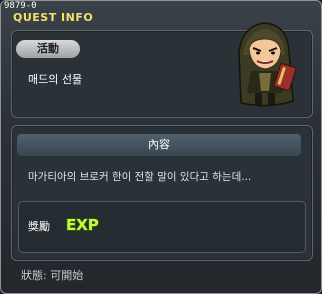  What do you see at coordinates (53, 17) in the screenshot?
I see `window-title: QUEST INFO` at bounding box center [53, 17].